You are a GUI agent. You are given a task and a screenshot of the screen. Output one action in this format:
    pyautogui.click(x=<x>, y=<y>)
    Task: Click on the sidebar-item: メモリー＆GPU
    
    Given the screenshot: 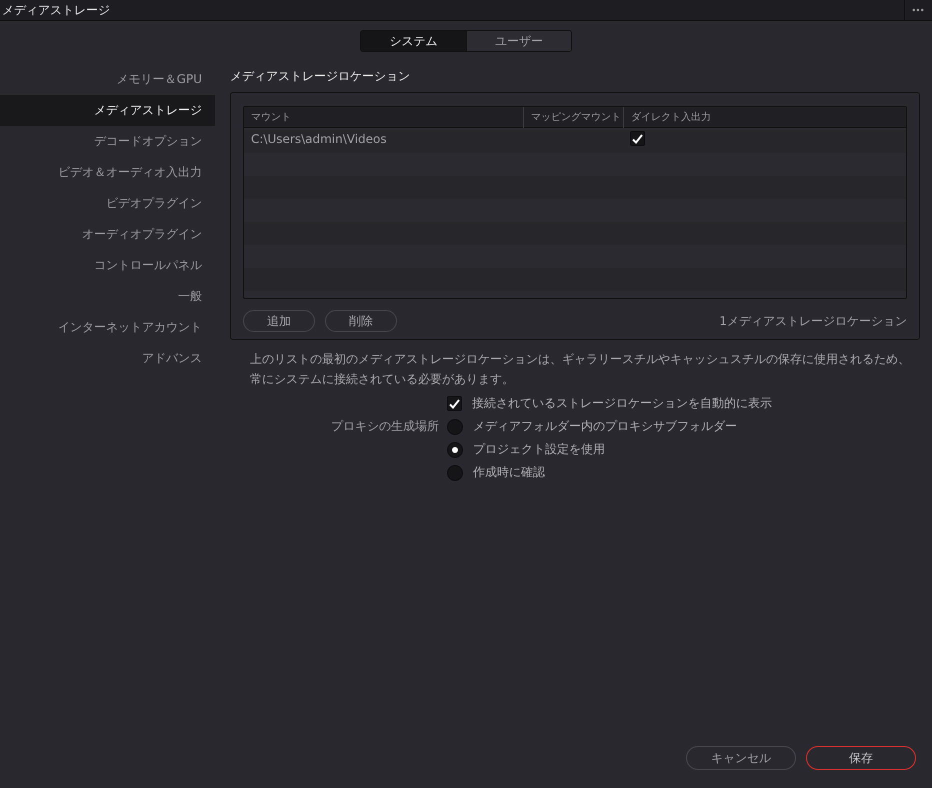 What is the action you would take?
    pyautogui.click(x=107, y=79)
    